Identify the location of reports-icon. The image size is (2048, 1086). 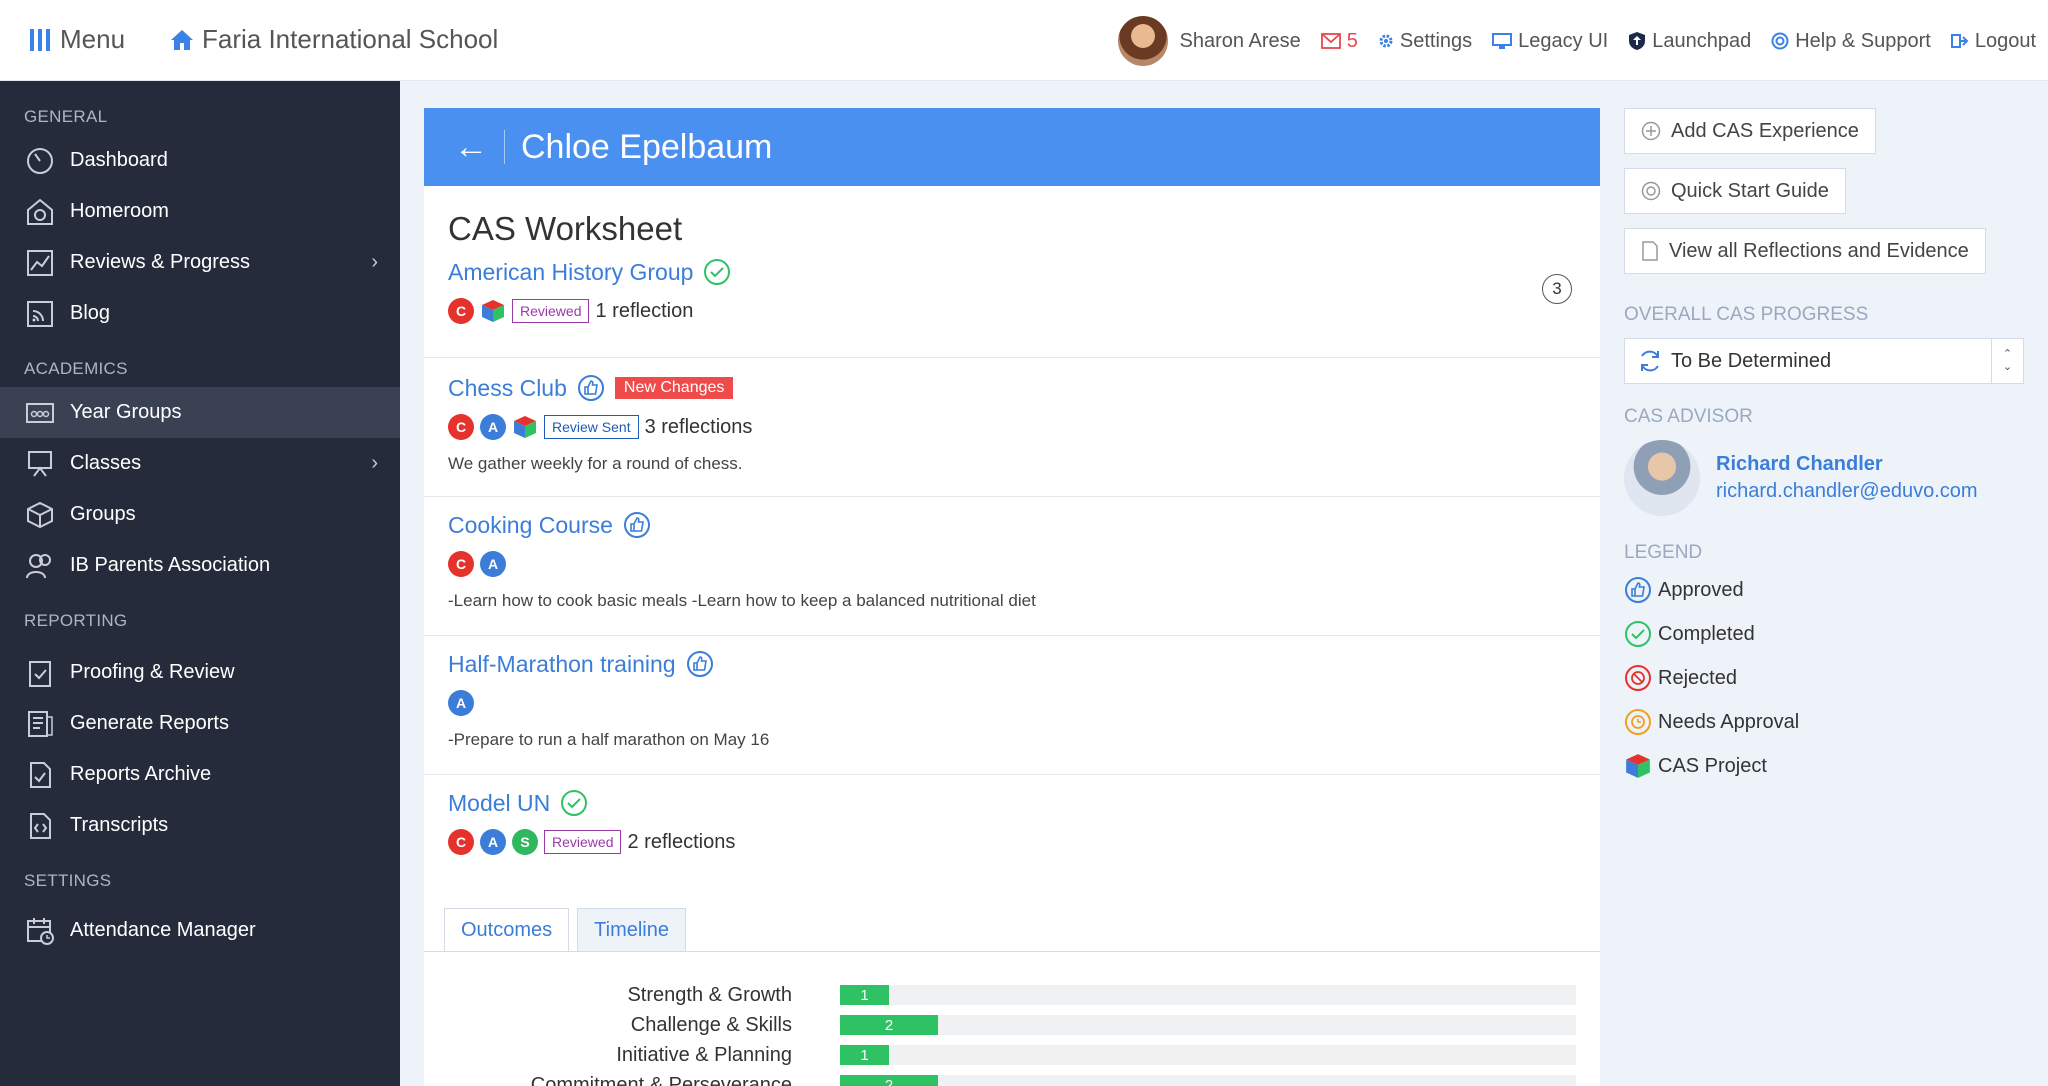
(40, 724).